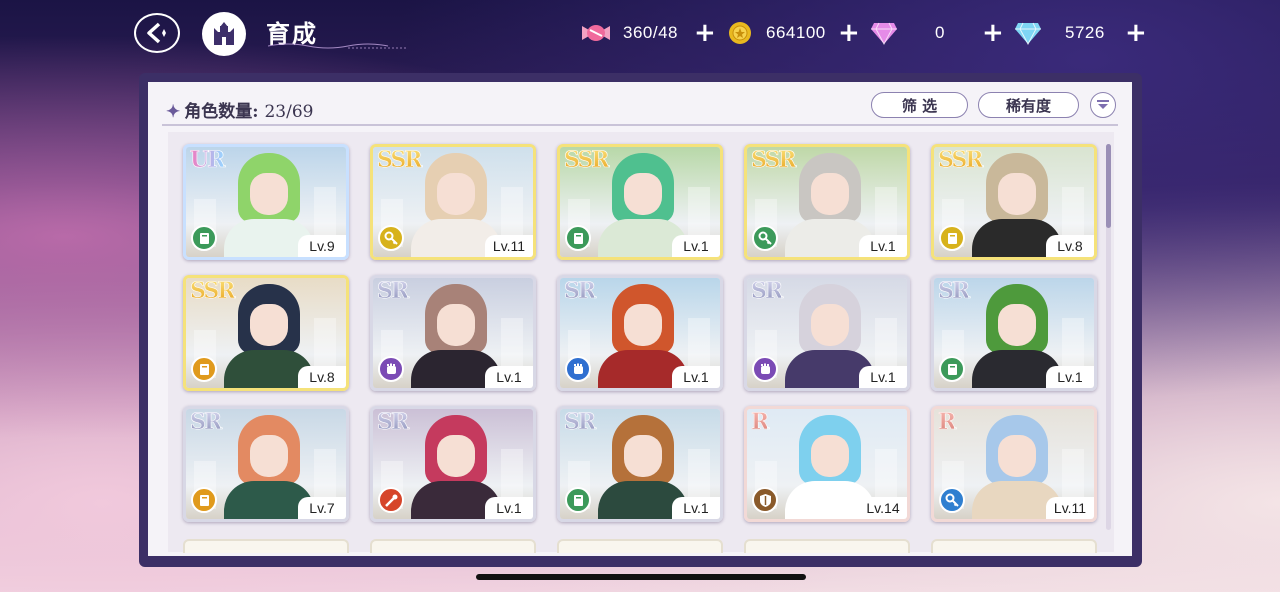 This screenshot has height=592, width=1280. I want to click on level-label: Lv.7, so click(322, 508).